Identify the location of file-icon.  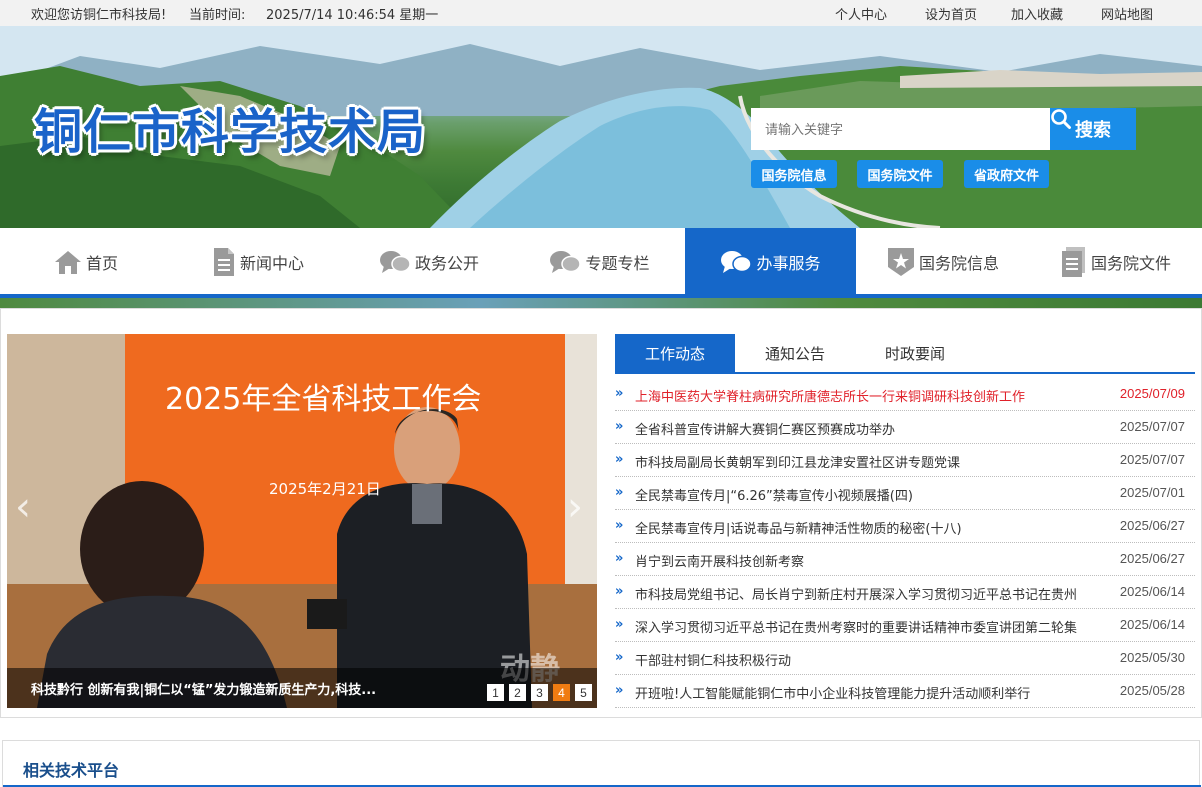
(1073, 261).